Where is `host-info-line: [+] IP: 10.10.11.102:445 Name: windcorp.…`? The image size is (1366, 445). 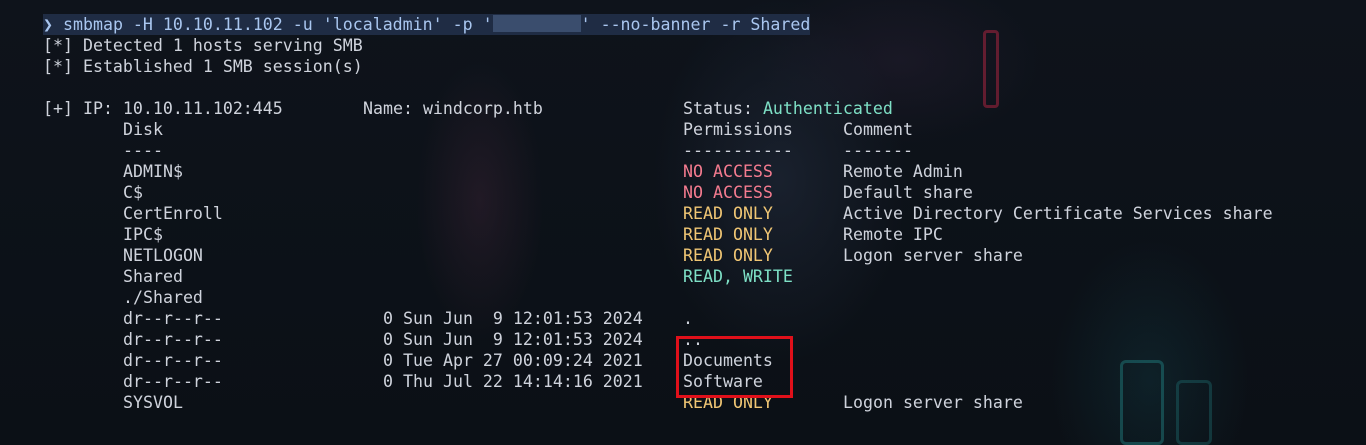 host-info-line: [+] IP: 10.10.11.102:445 Name: windcorp.… is located at coordinates (468, 108).